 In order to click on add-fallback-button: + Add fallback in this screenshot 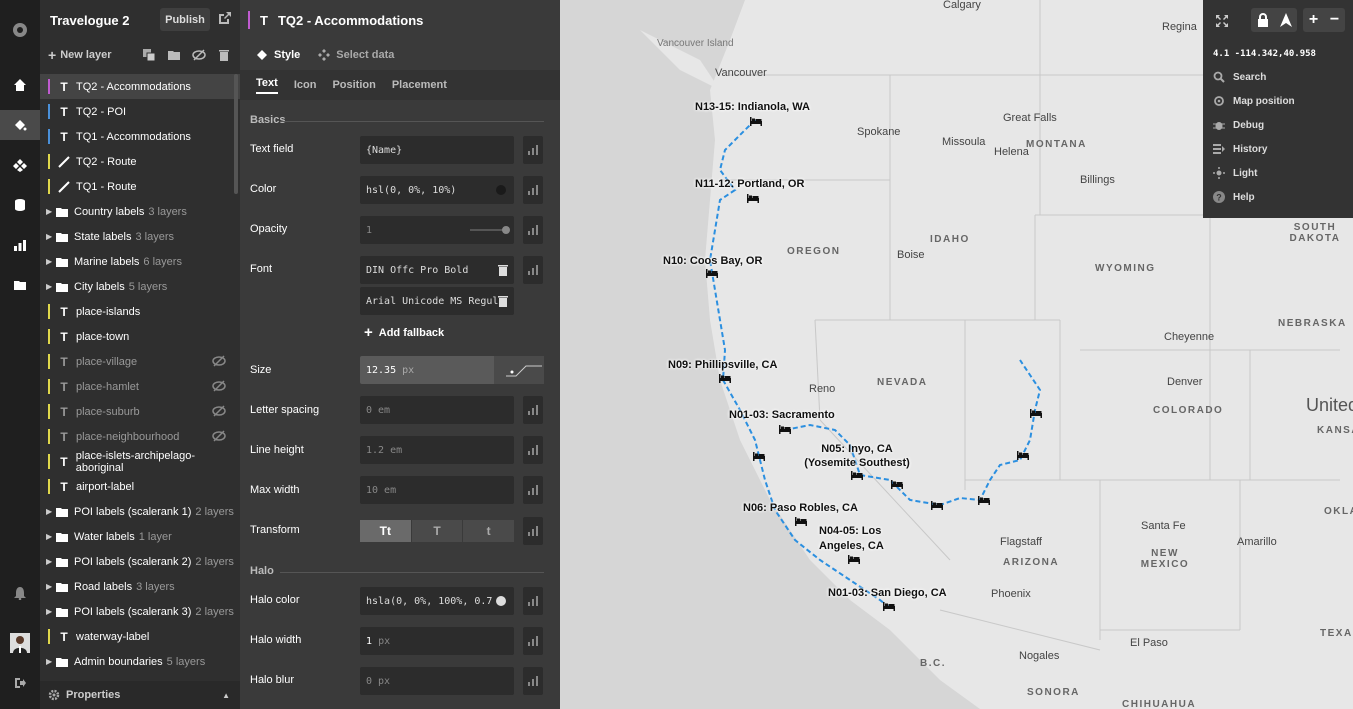, I will do `click(404, 332)`.